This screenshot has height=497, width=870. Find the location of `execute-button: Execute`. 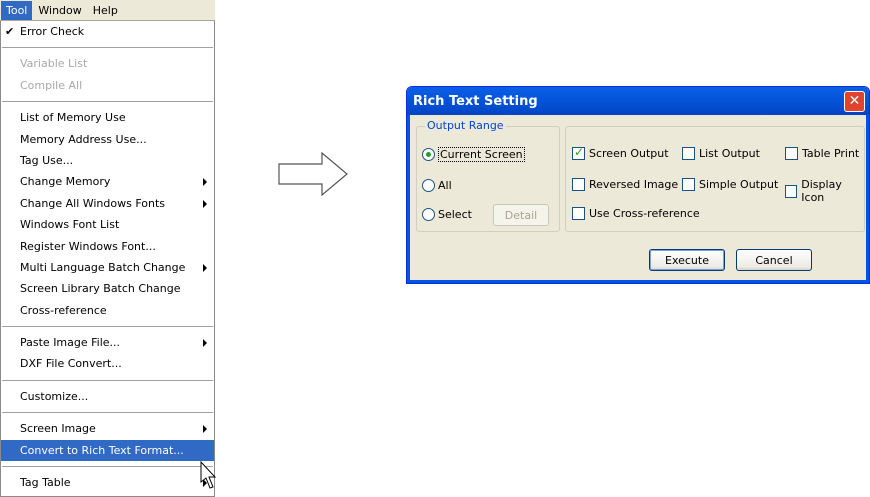

execute-button: Execute is located at coordinates (687, 260).